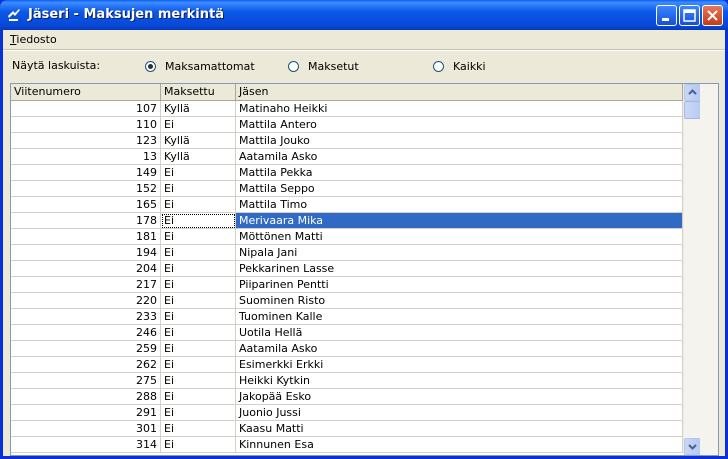 The width and height of the screenshot is (728, 459). I want to click on title-bar: Jäseri - Maksujen merkintä, so click(364, 15).